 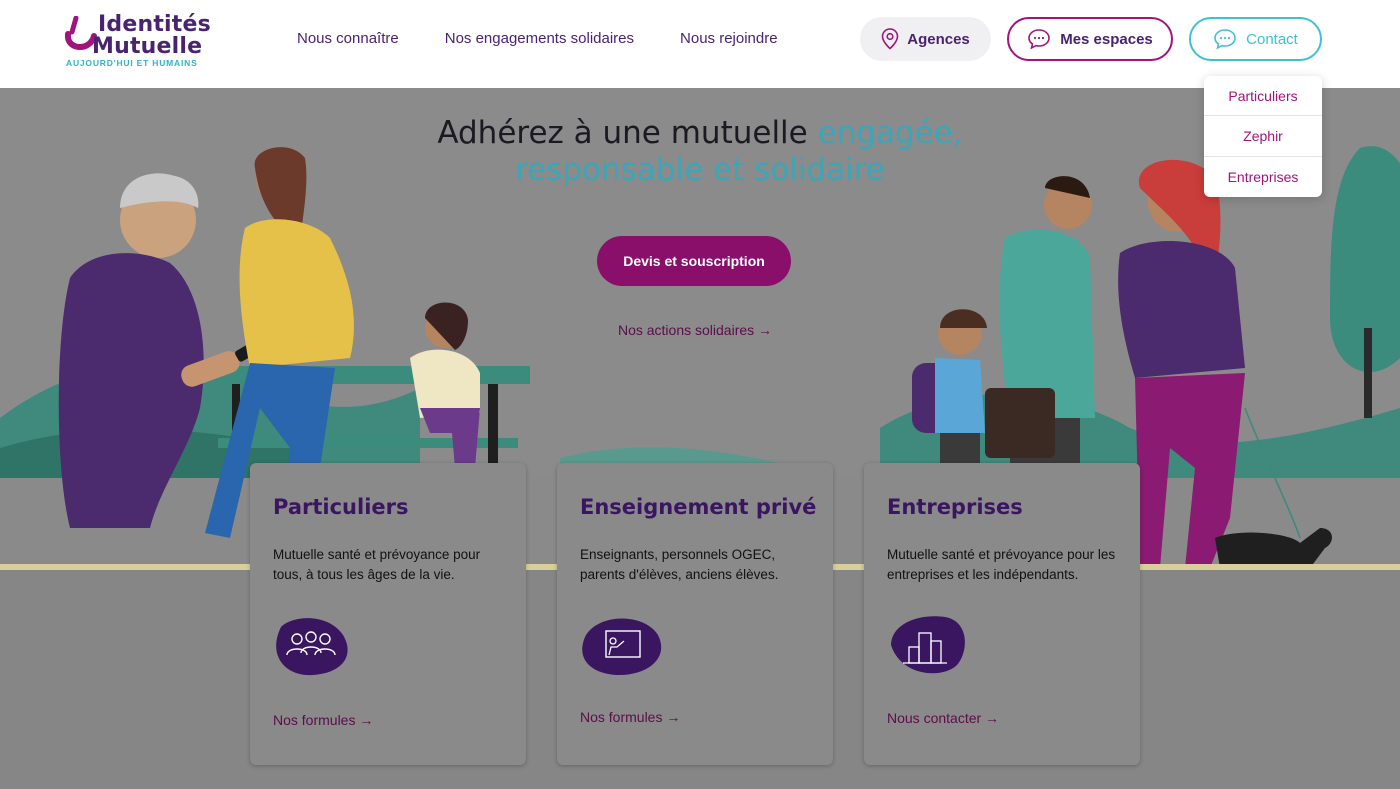 I want to click on agences-label: Agences, so click(x=938, y=39).